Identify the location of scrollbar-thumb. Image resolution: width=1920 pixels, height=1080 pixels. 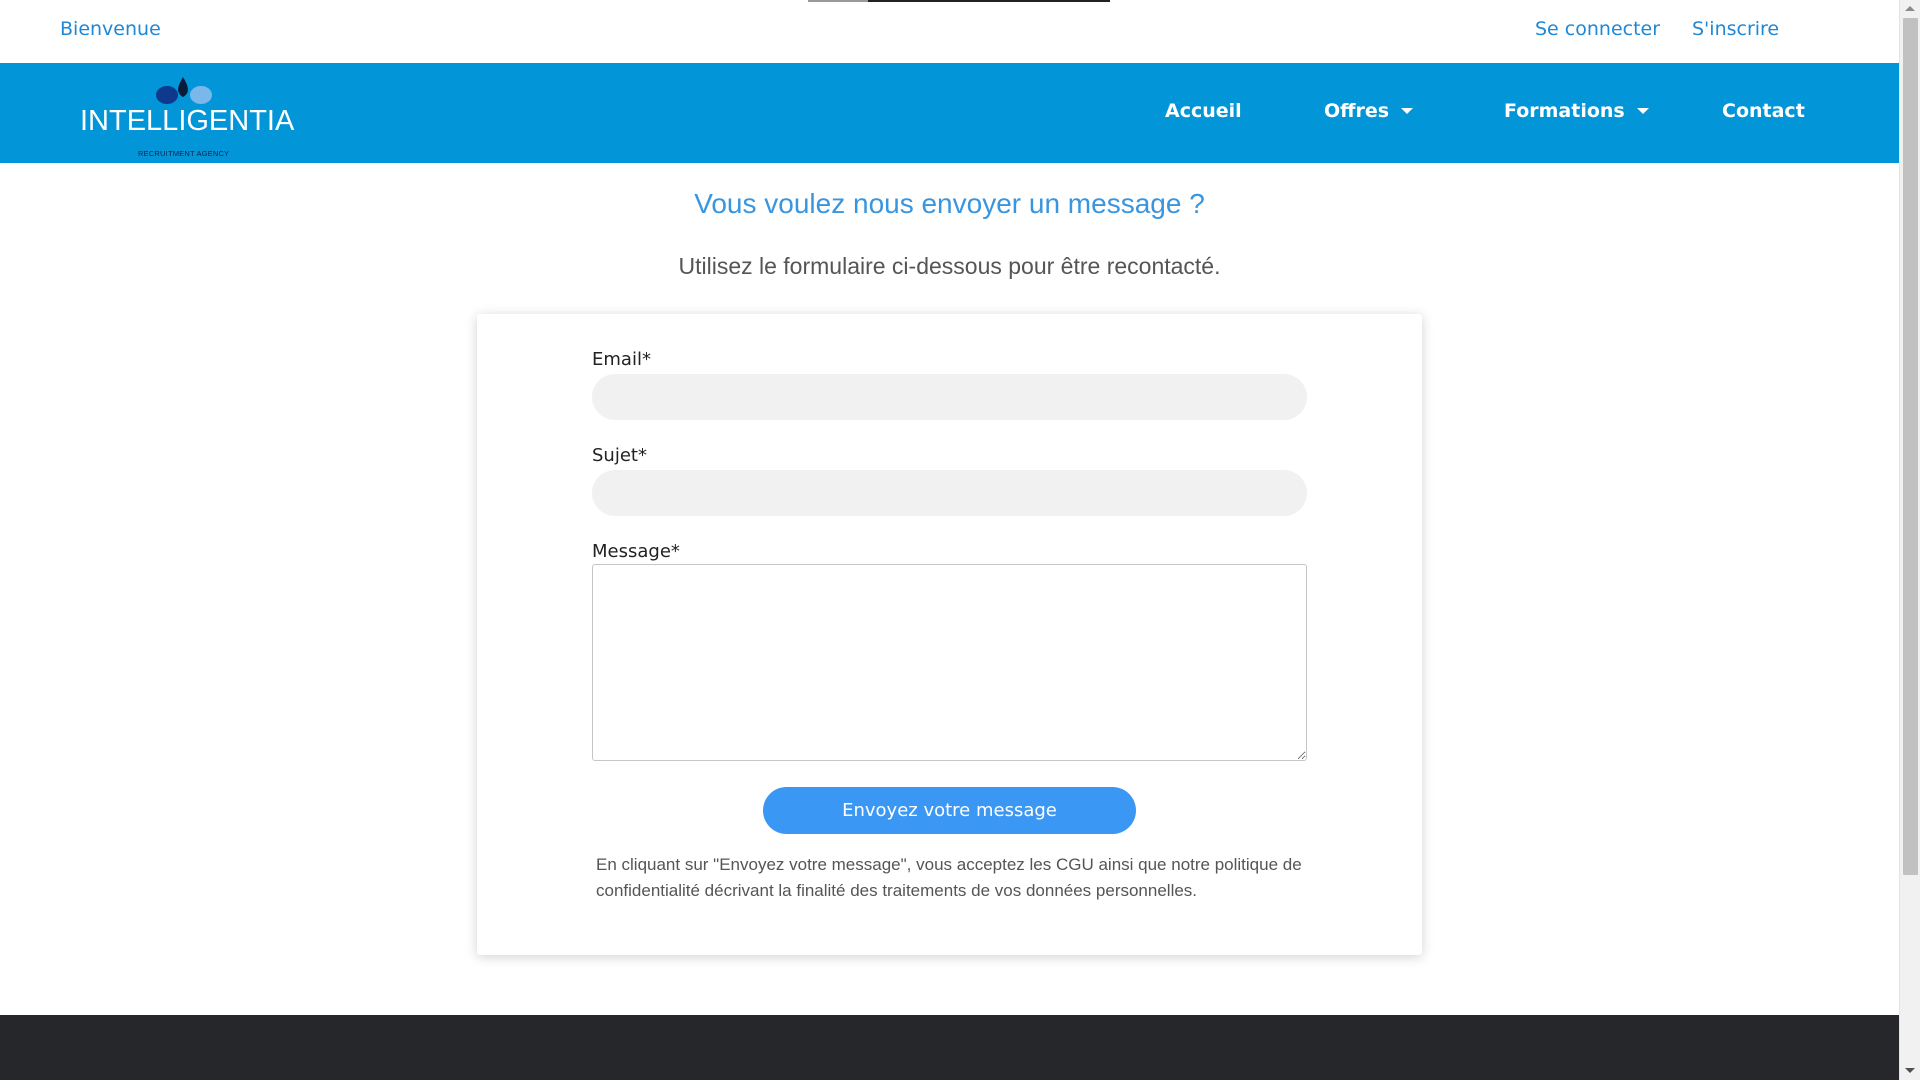
(1910, 446).